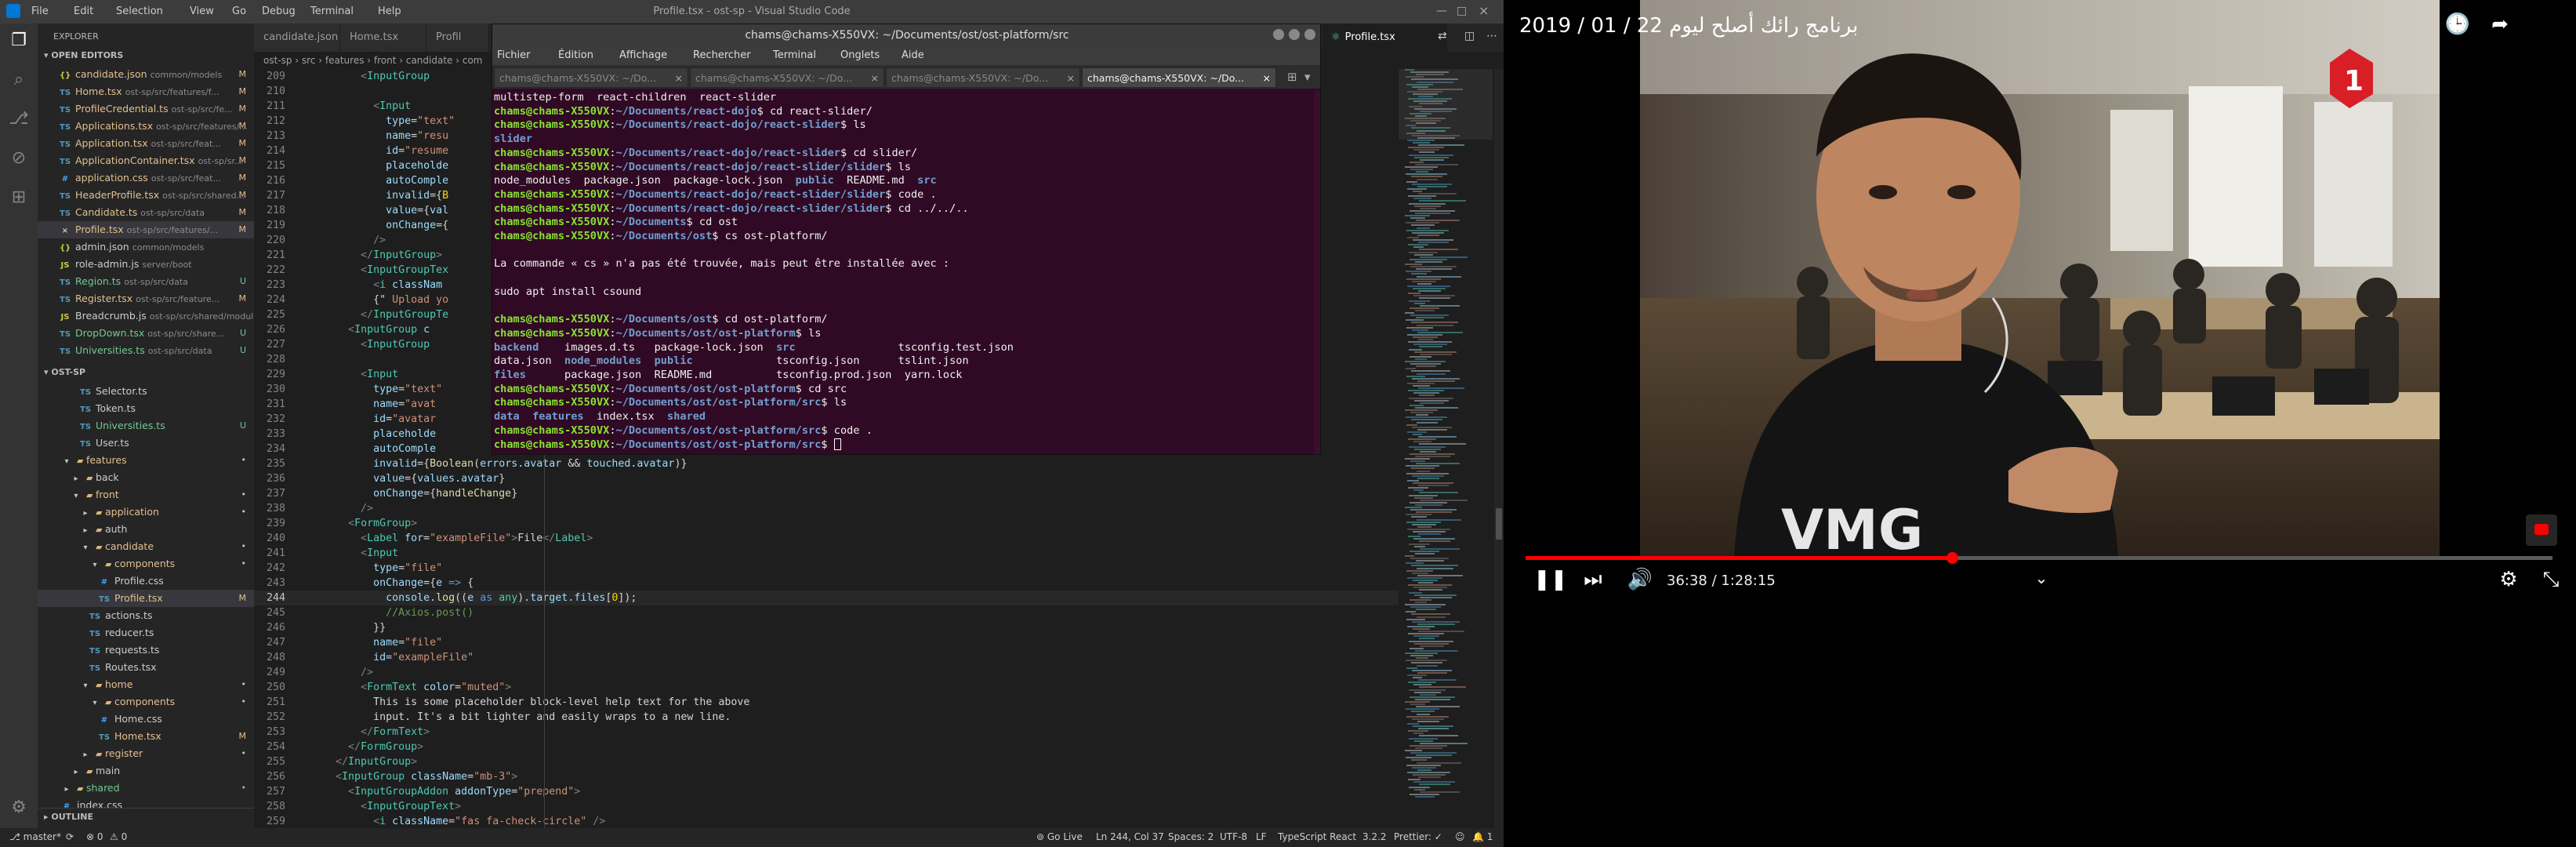  I want to click on search-icon: ⌕, so click(19, 80).